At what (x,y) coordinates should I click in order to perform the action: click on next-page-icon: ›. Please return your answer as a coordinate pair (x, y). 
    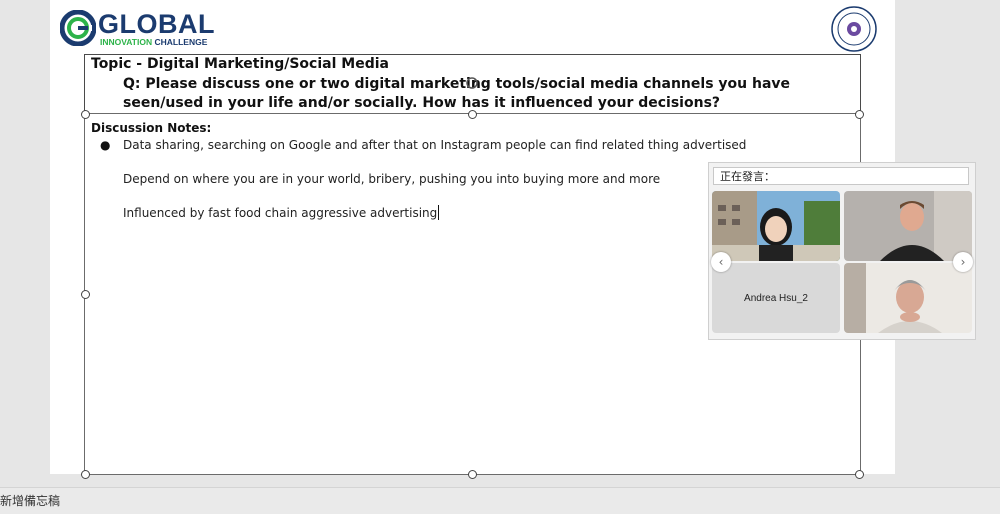
    Looking at the image, I should click on (963, 262).